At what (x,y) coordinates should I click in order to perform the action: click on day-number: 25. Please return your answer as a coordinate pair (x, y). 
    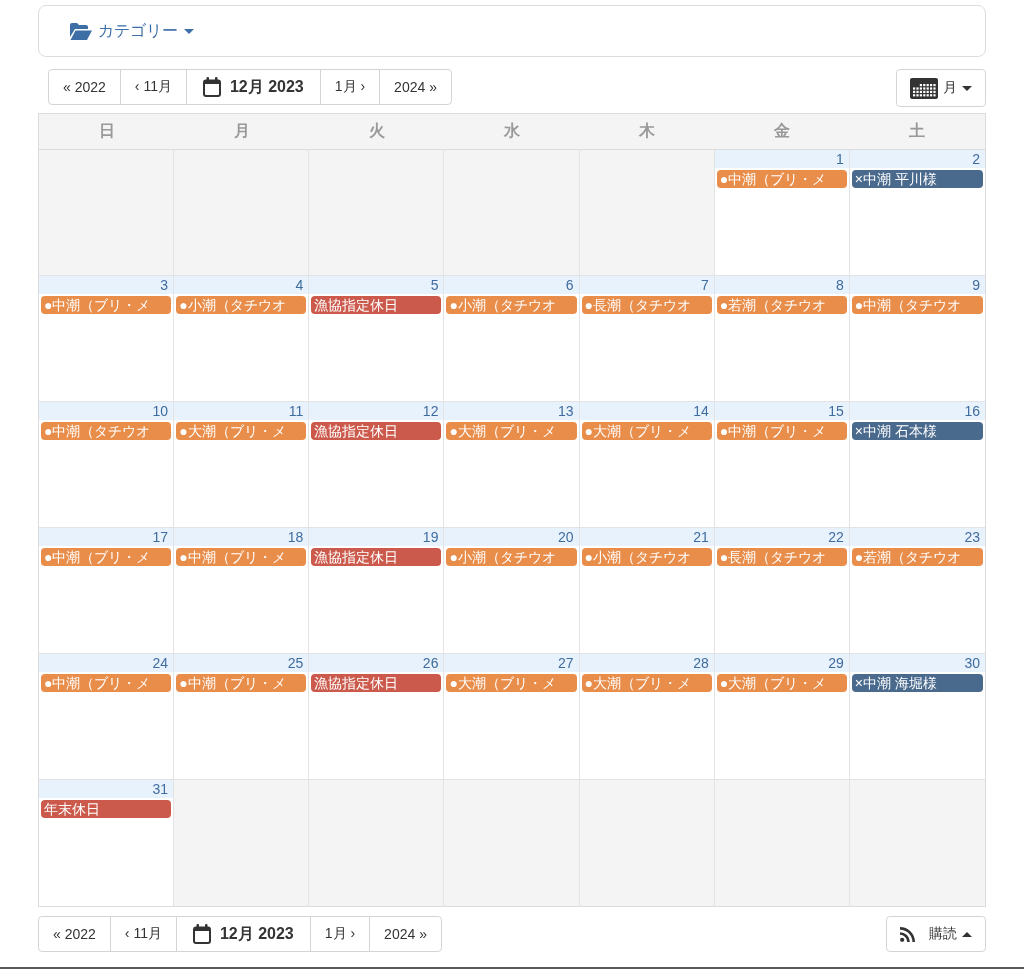
    Looking at the image, I should click on (241, 663).